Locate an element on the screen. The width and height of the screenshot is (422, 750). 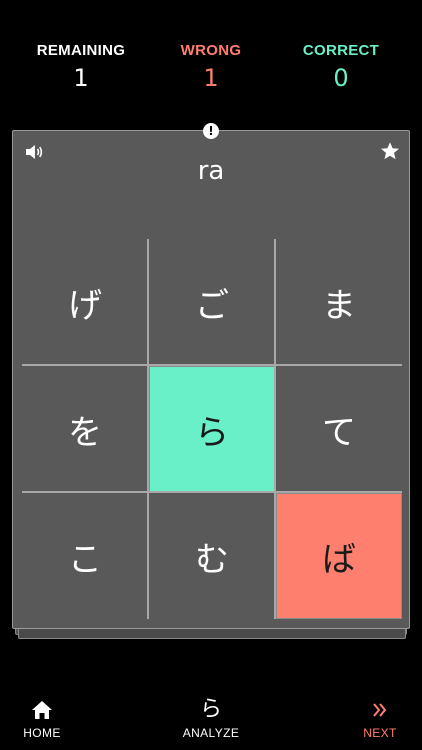
home-tab: HOME is located at coordinates (42, 719).